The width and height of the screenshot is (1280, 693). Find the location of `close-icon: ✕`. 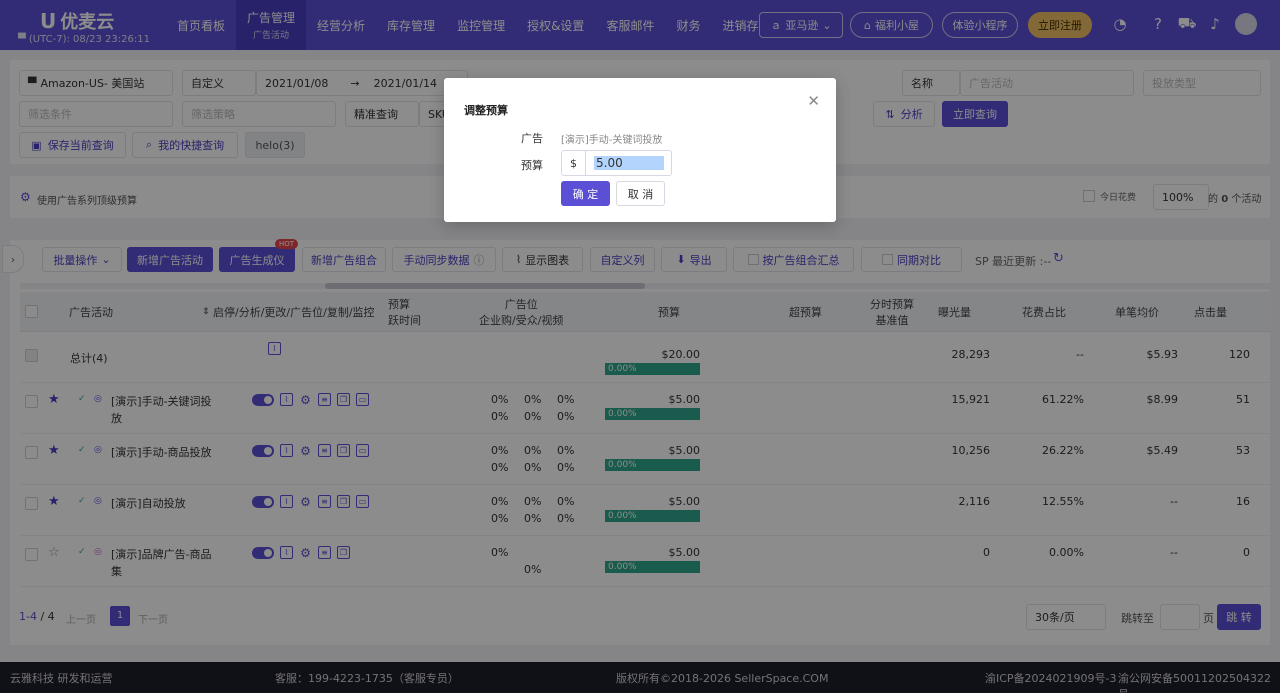

close-icon: ✕ is located at coordinates (813, 101).